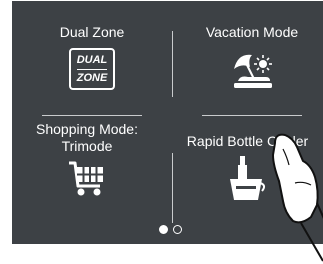 The width and height of the screenshot is (323, 264). Describe the element at coordinates (172, 64) in the screenshot. I see `vertical-divider` at that location.